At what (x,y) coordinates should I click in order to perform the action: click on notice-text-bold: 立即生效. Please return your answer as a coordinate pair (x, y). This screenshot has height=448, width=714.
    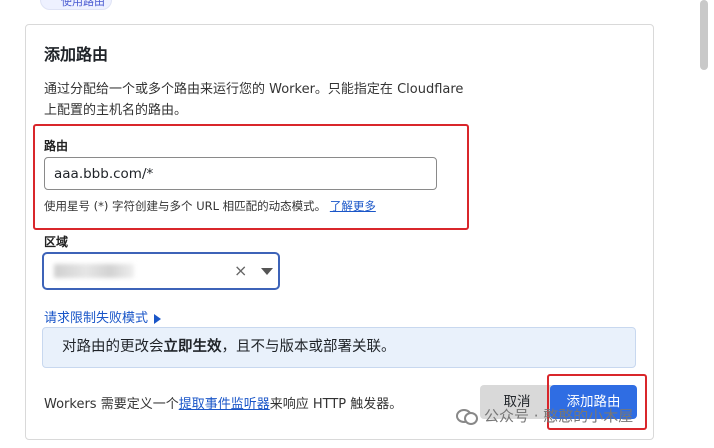
    Looking at the image, I should click on (192, 347).